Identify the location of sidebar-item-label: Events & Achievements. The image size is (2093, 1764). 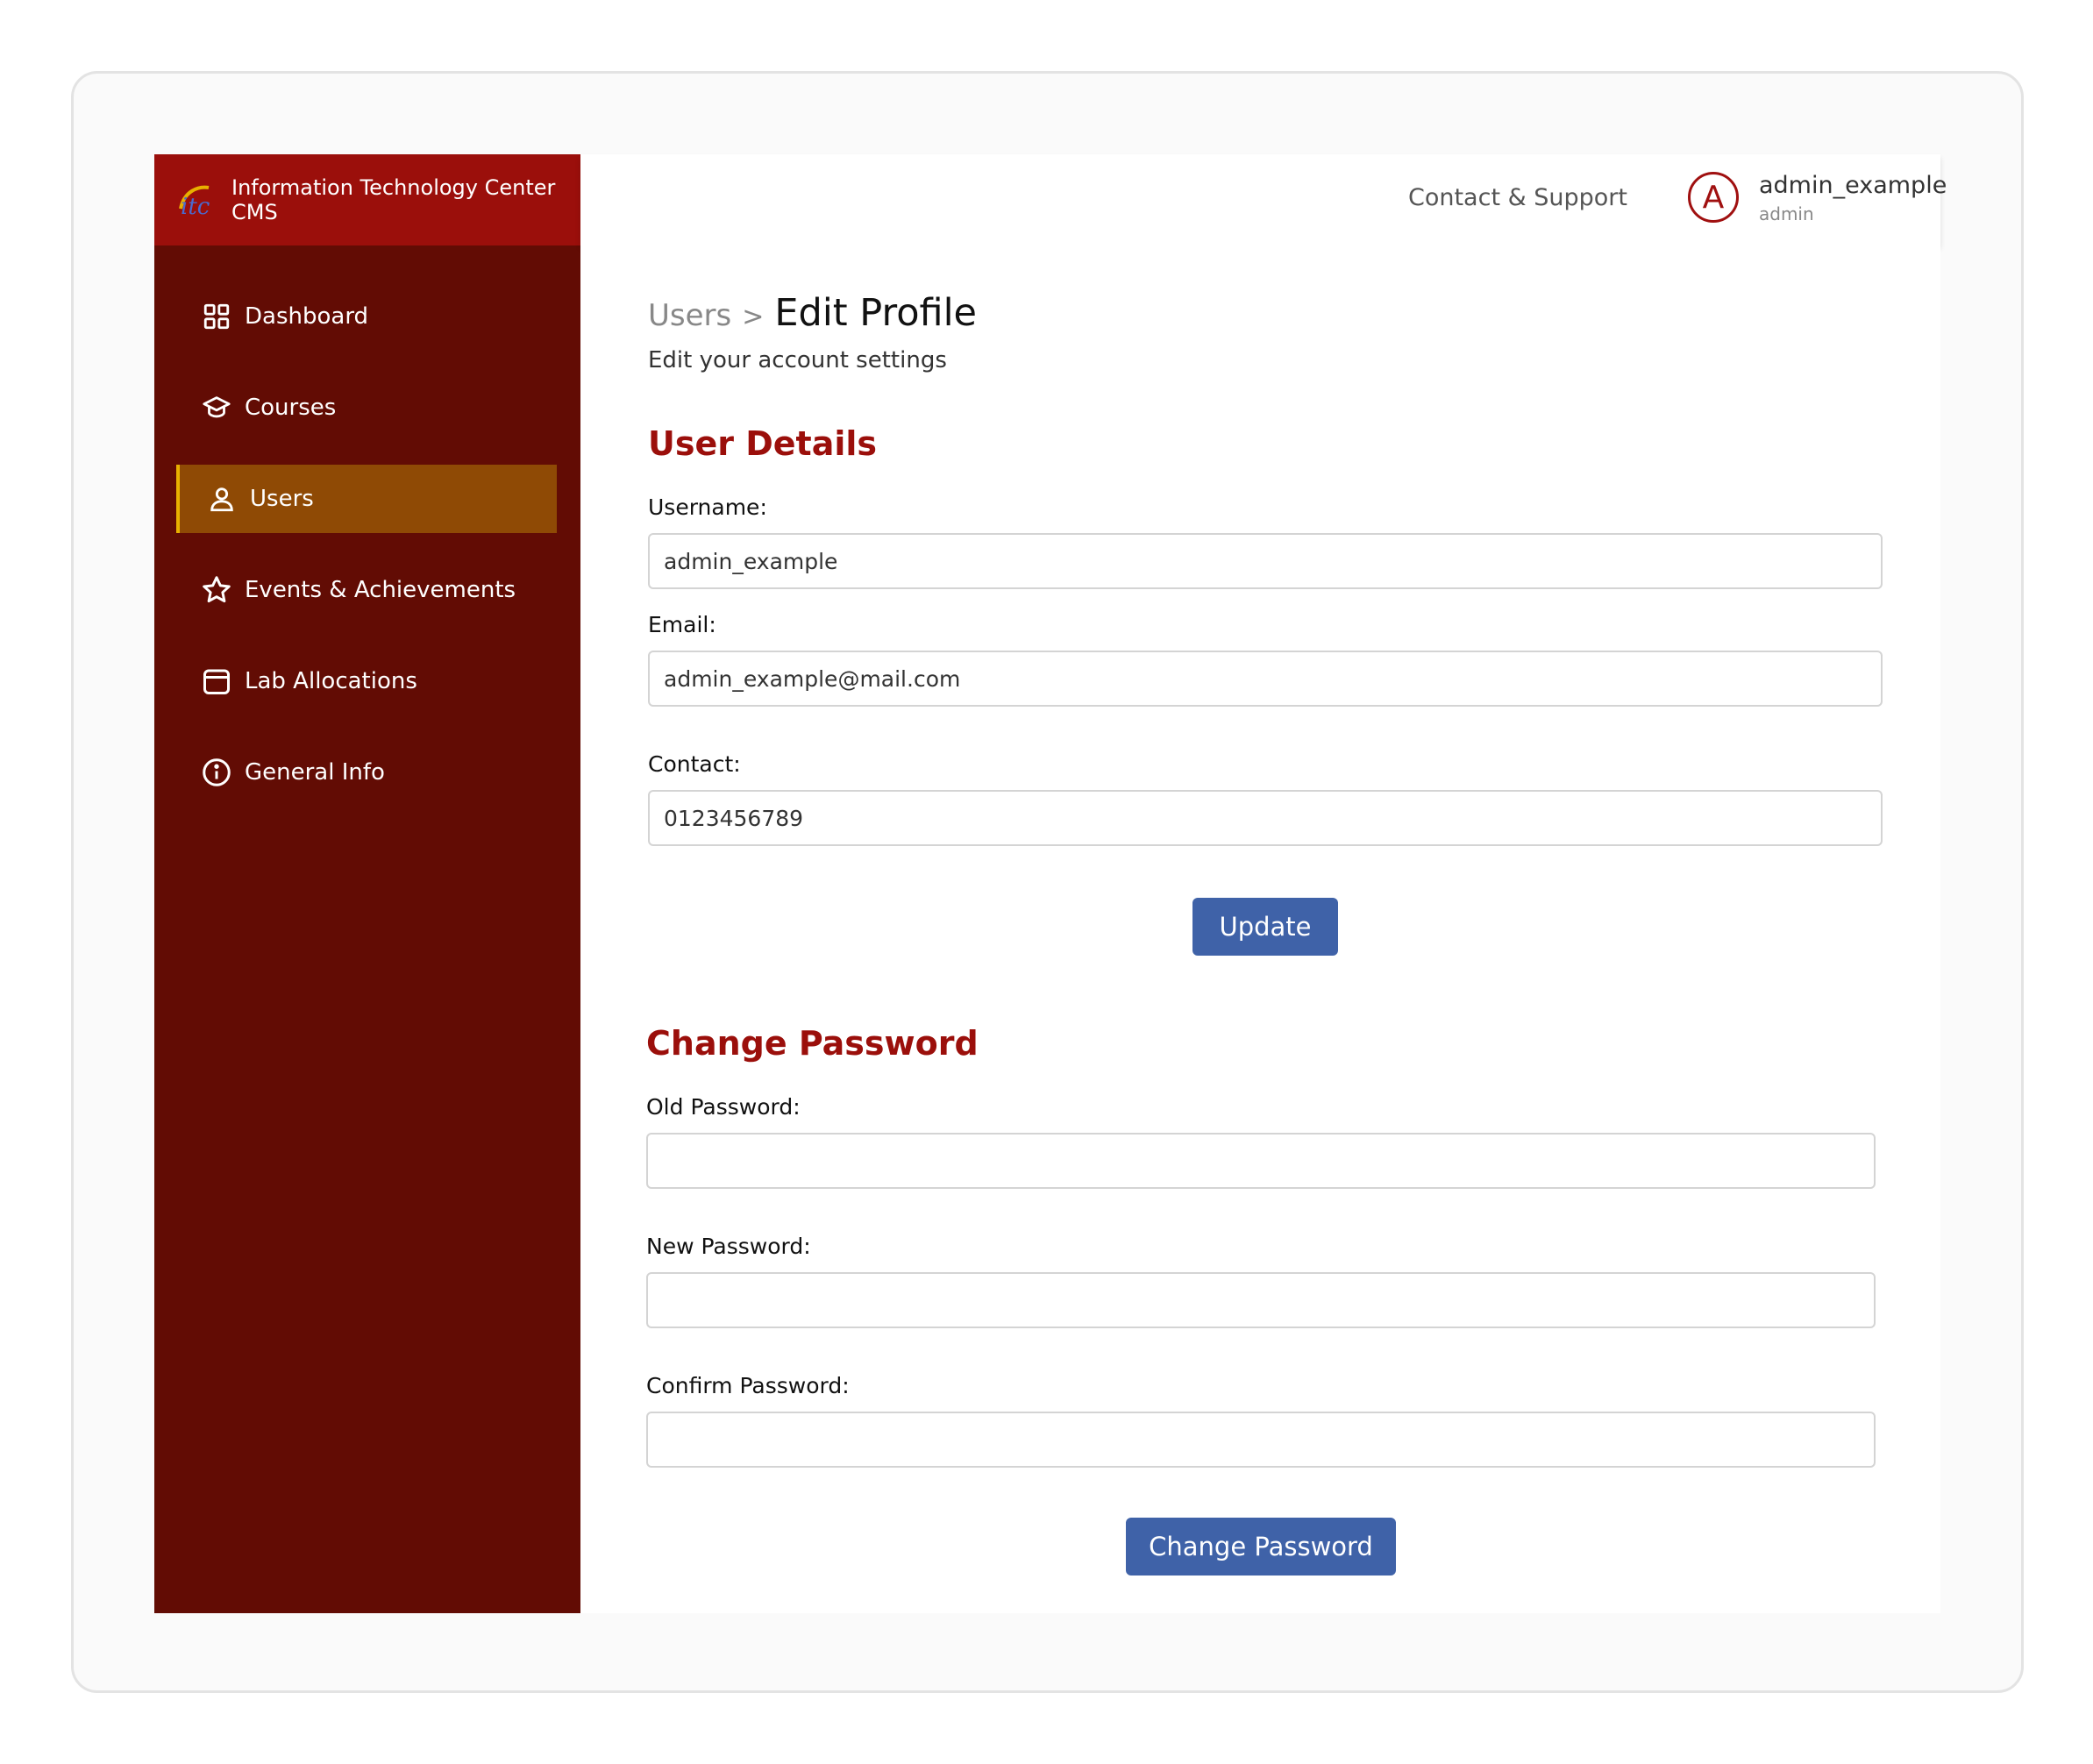
(380, 590).